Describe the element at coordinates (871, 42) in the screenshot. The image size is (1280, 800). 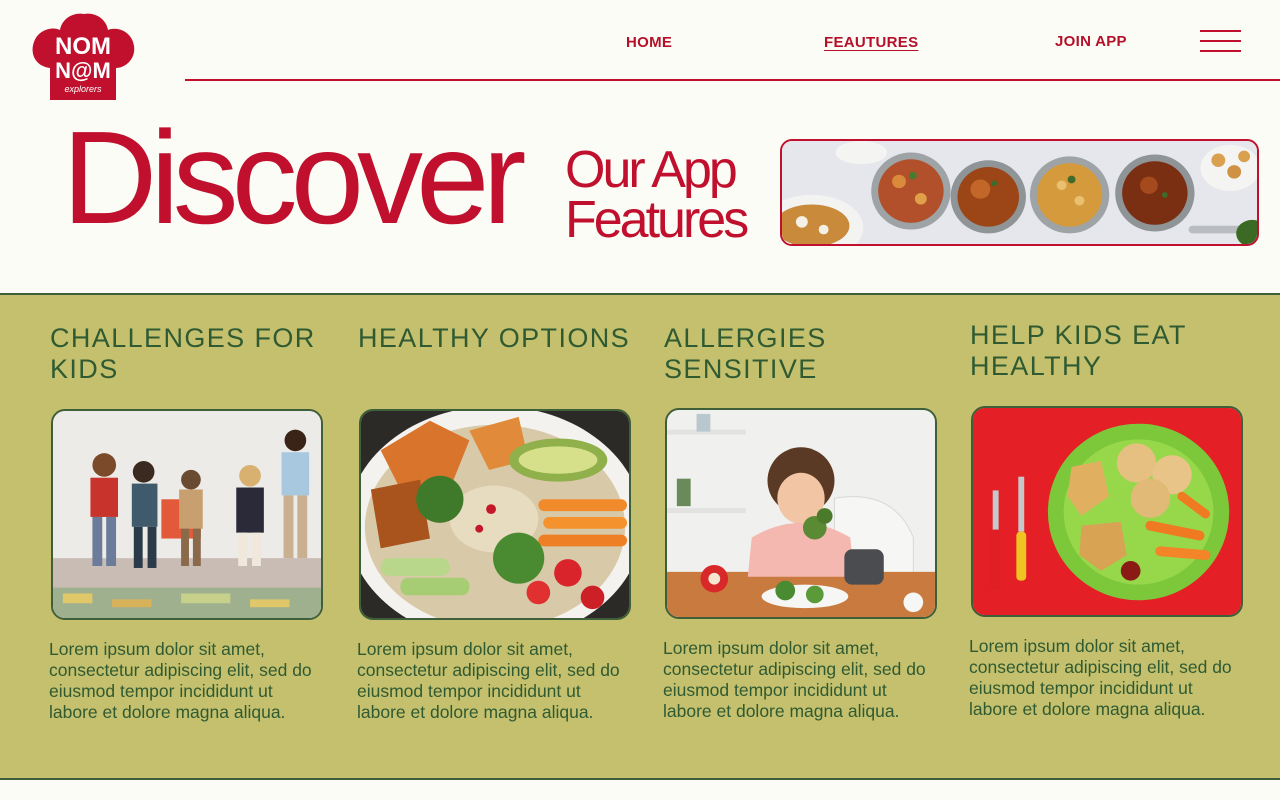
I see `nav-features-link: FEAUTURES` at that location.